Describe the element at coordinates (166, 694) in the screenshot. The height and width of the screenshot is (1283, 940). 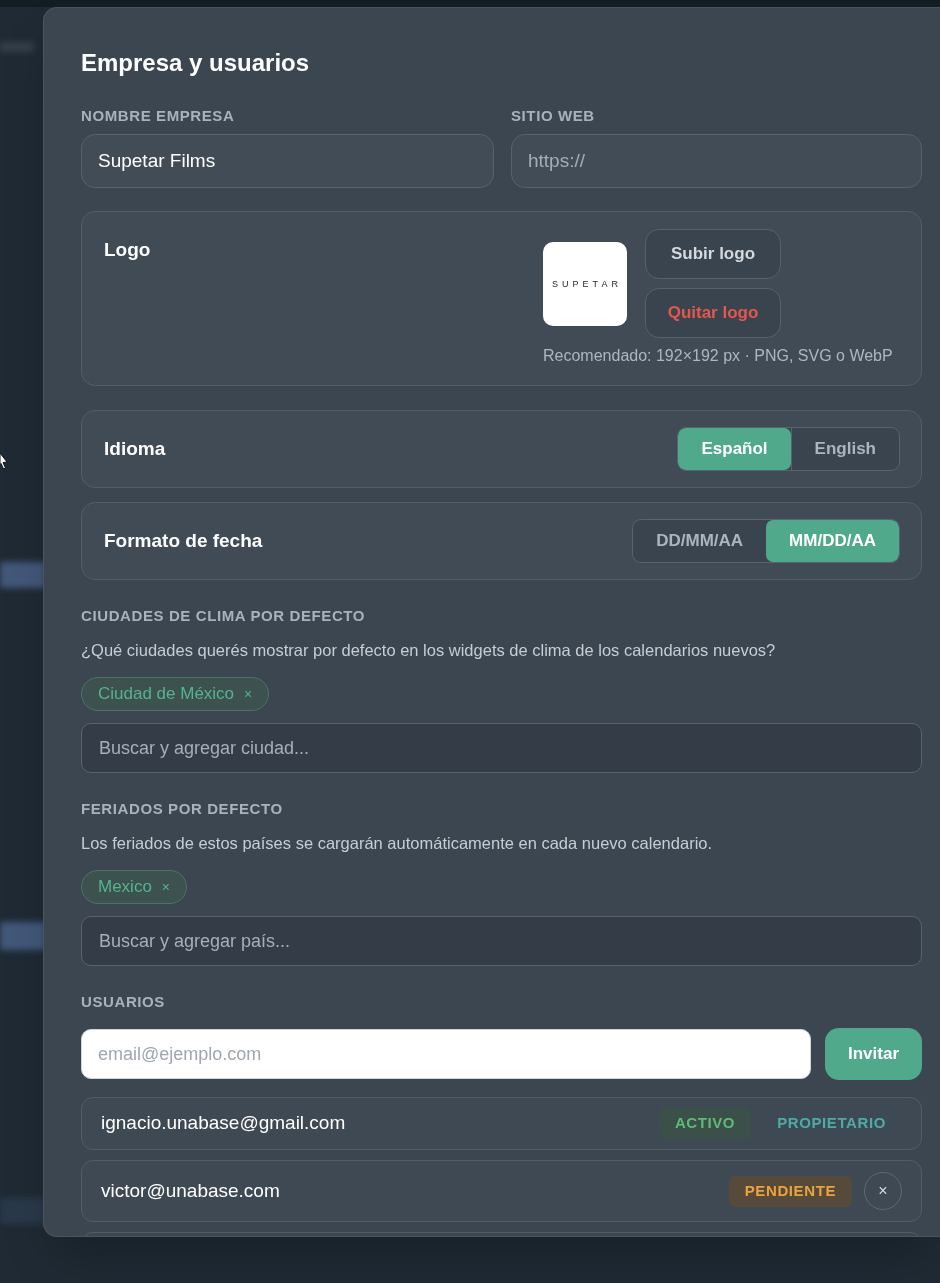
I see `tag-label: Ciudad de México` at that location.